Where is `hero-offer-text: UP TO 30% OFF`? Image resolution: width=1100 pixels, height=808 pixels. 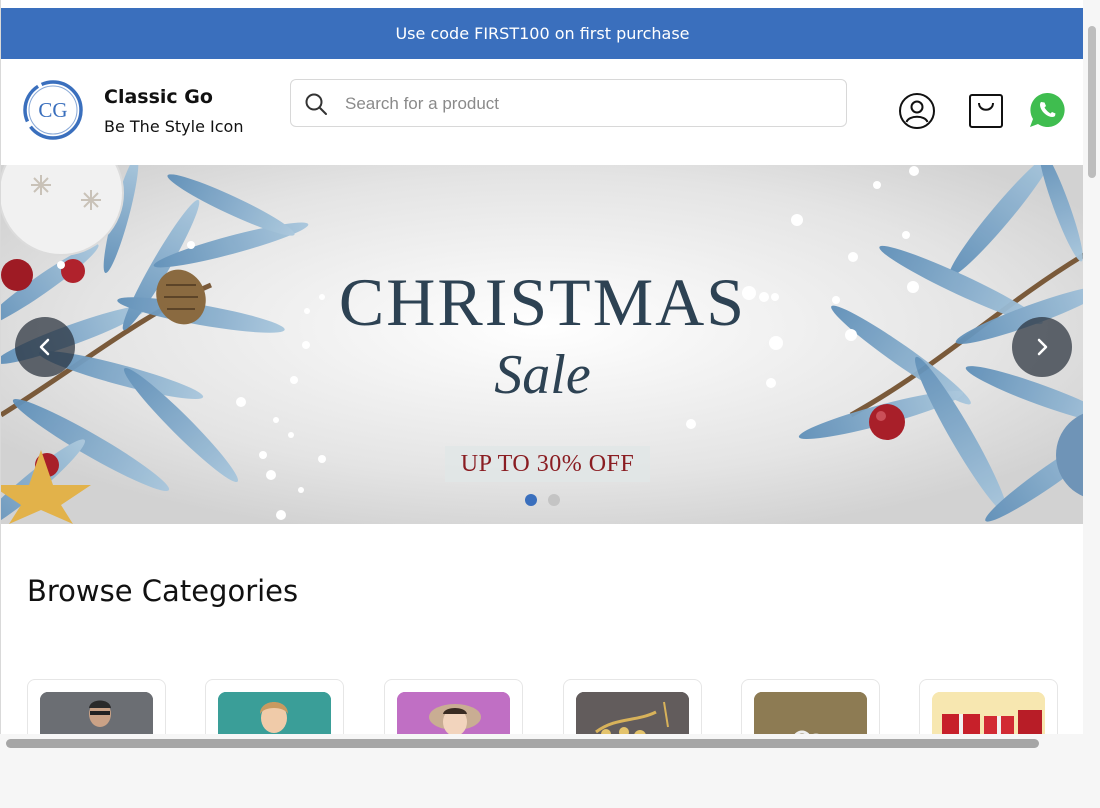
hero-offer-text: UP TO 30% OFF is located at coordinates (547, 463).